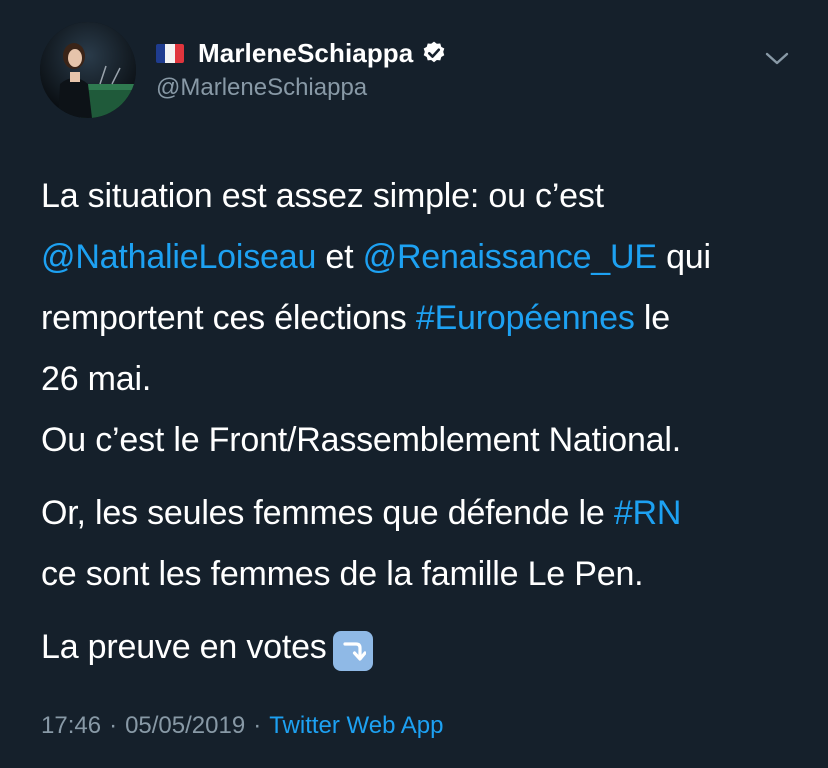  I want to click on author-handle: @MarleneSchiappa, so click(301, 88).